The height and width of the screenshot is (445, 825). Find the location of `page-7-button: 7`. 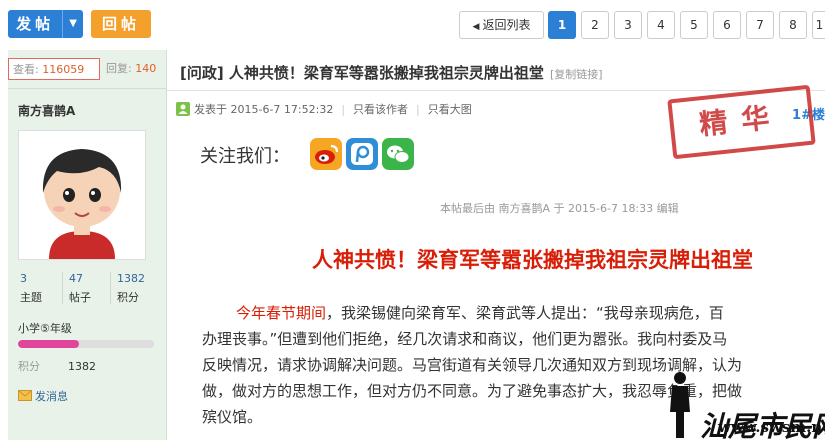

page-7-button: 7 is located at coordinates (760, 25).